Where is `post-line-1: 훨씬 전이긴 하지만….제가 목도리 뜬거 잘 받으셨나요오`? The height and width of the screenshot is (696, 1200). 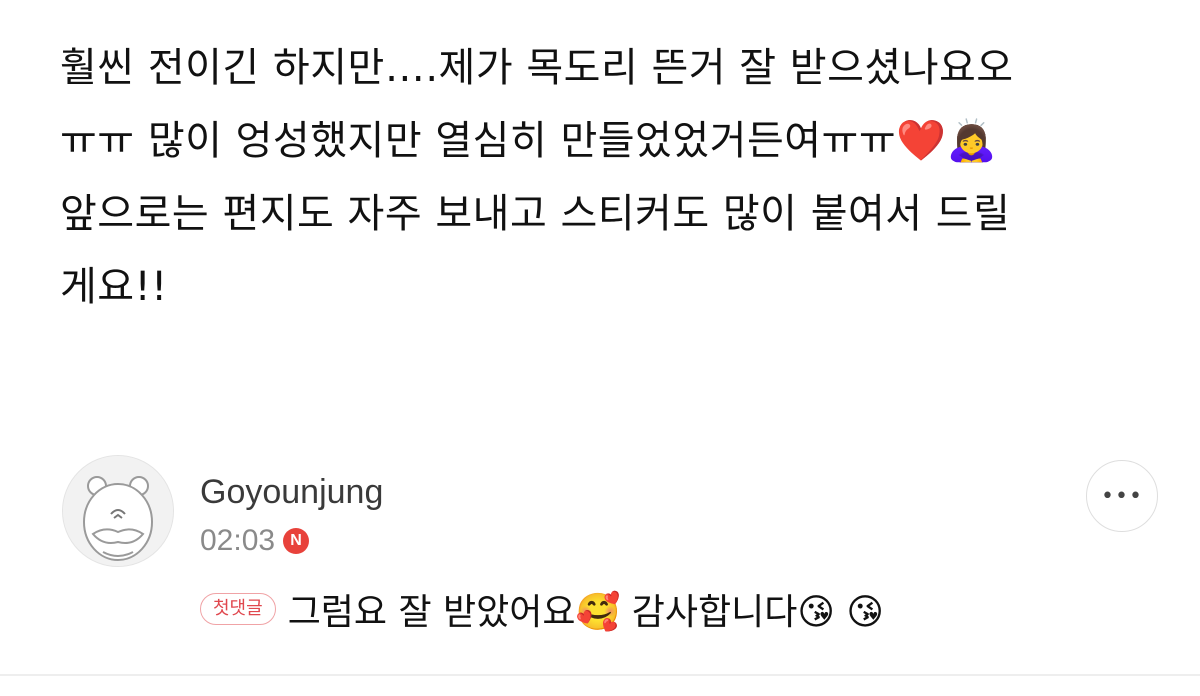
post-line-1: 훨씬 전이긴 하지만….제가 목도리 뜬거 잘 받으셨나요오 is located at coordinates (537, 68).